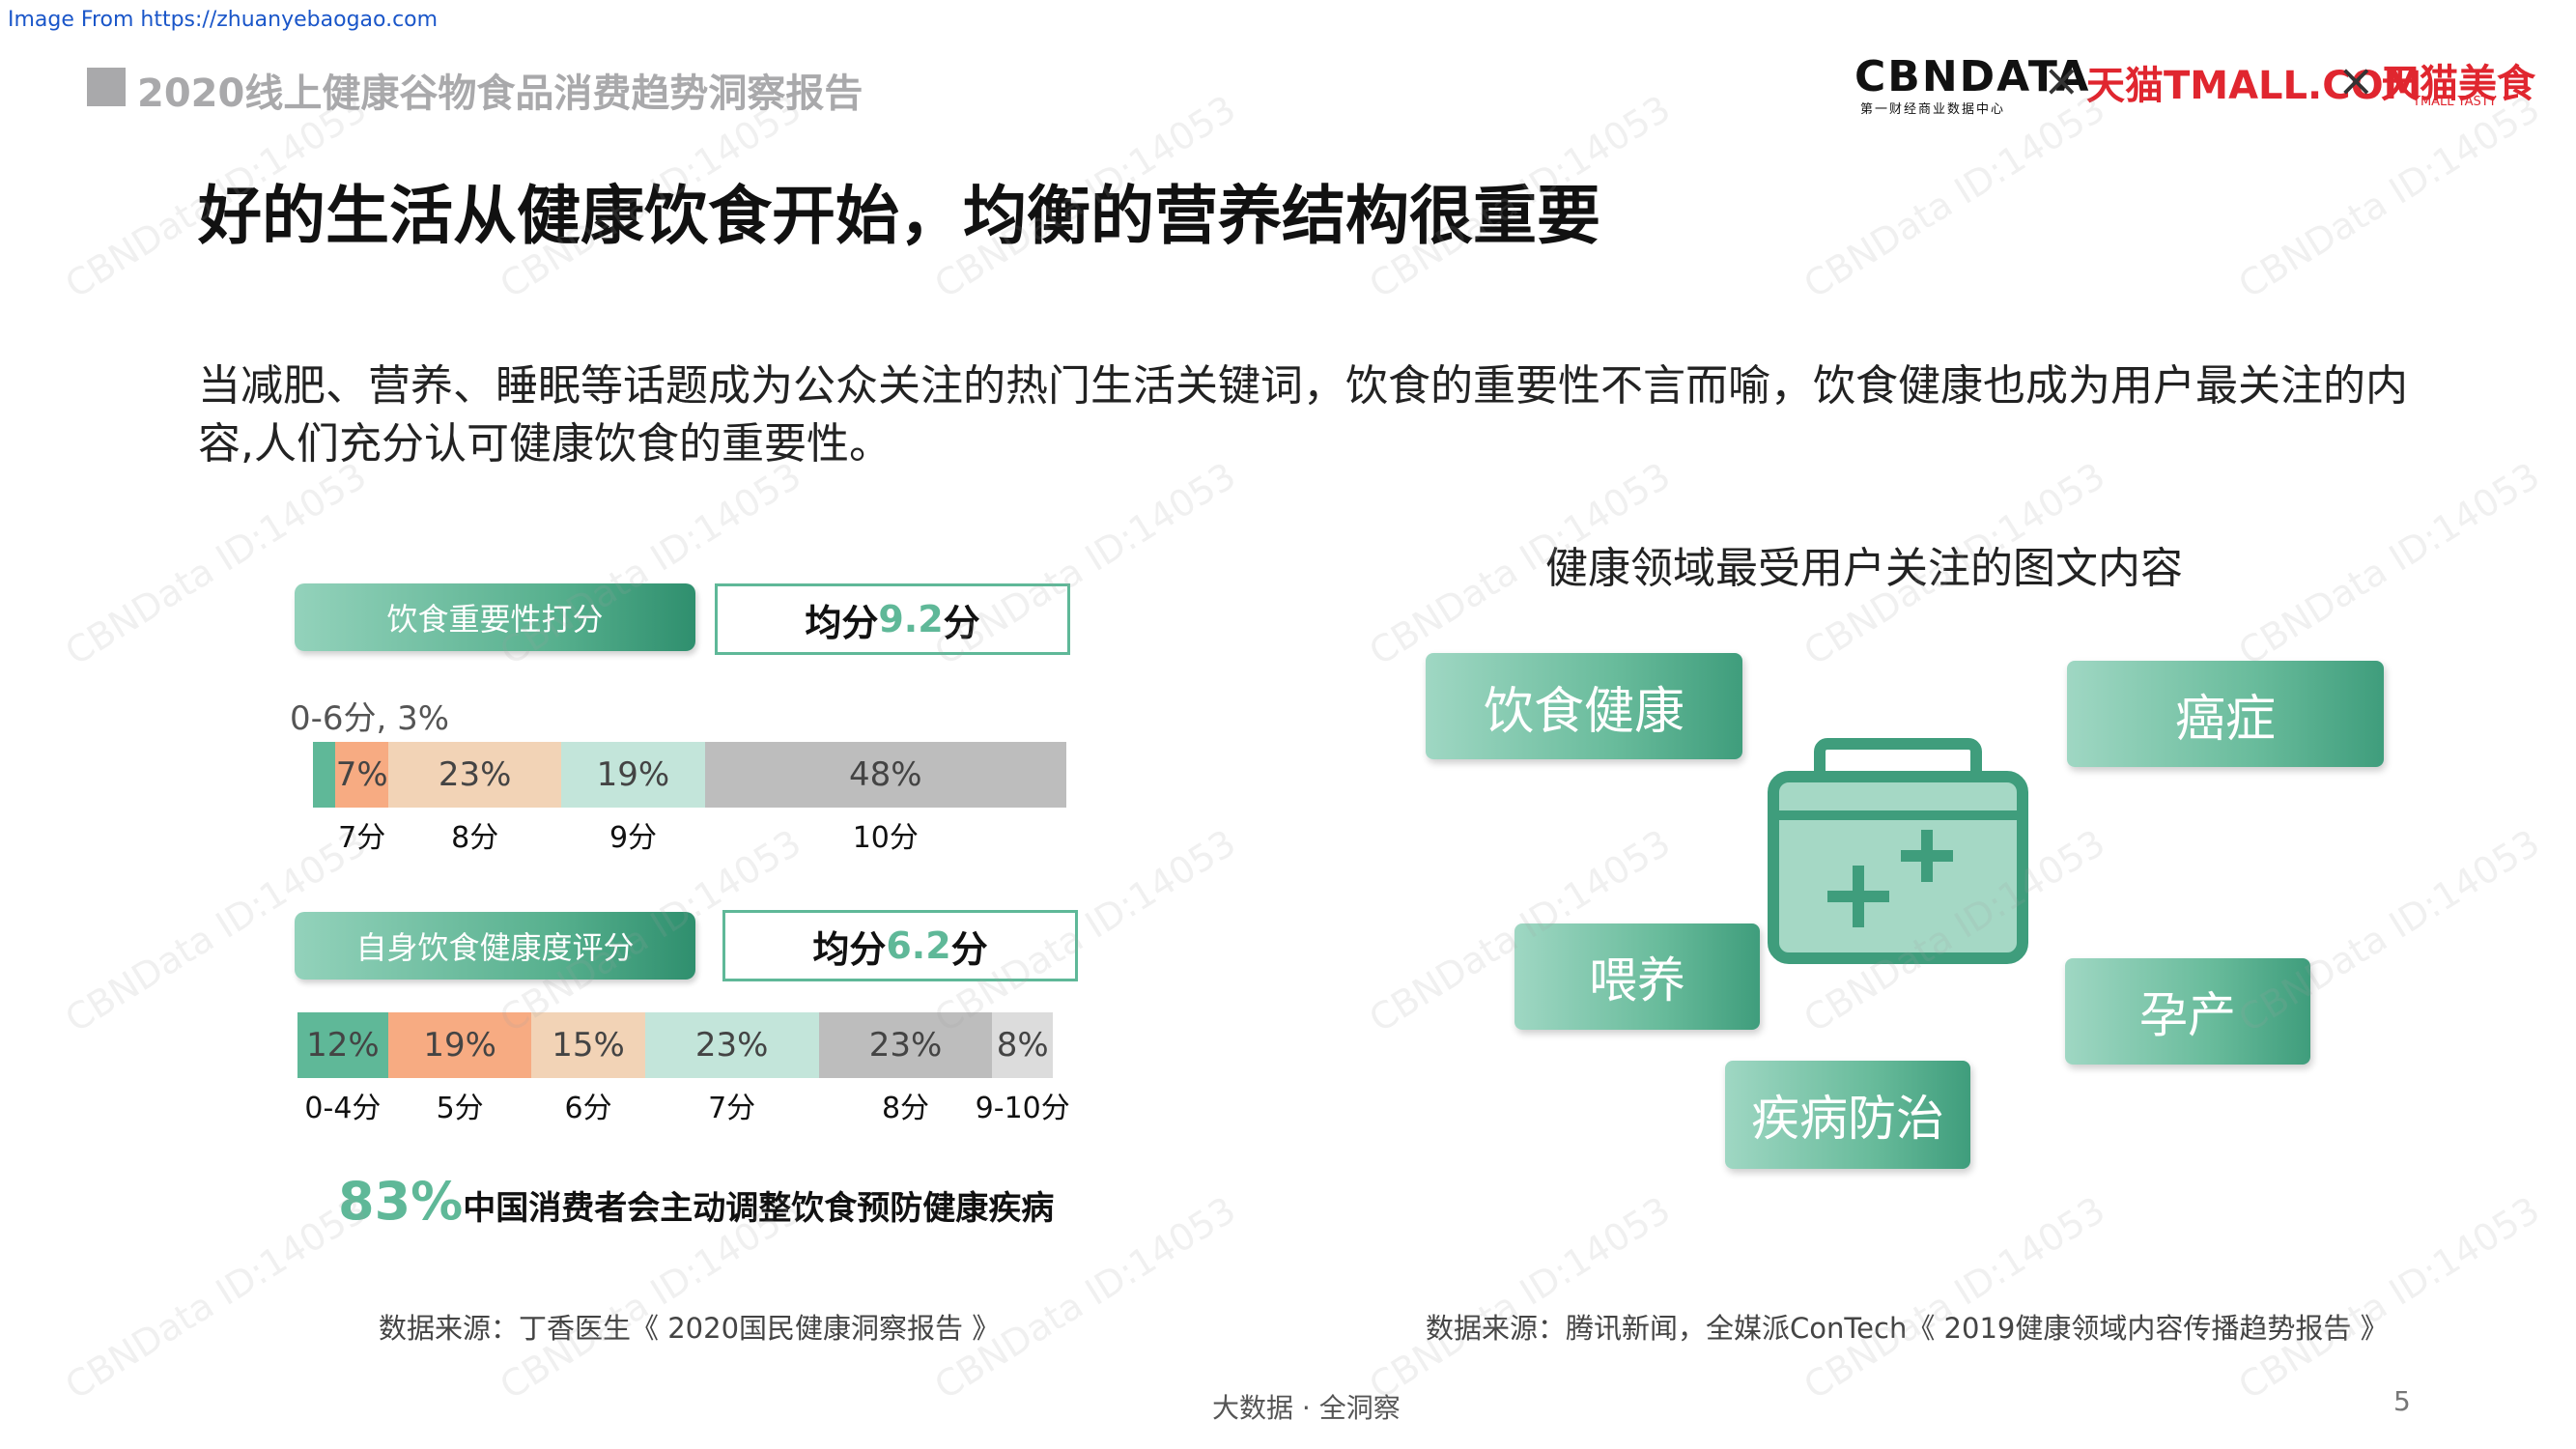 This screenshot has height=1449, width=2576. What do you see at coordinates (588, 1045) in the screenshot?
I see `bar-segment-6分: 15%` at bounding box center [588, 1045].